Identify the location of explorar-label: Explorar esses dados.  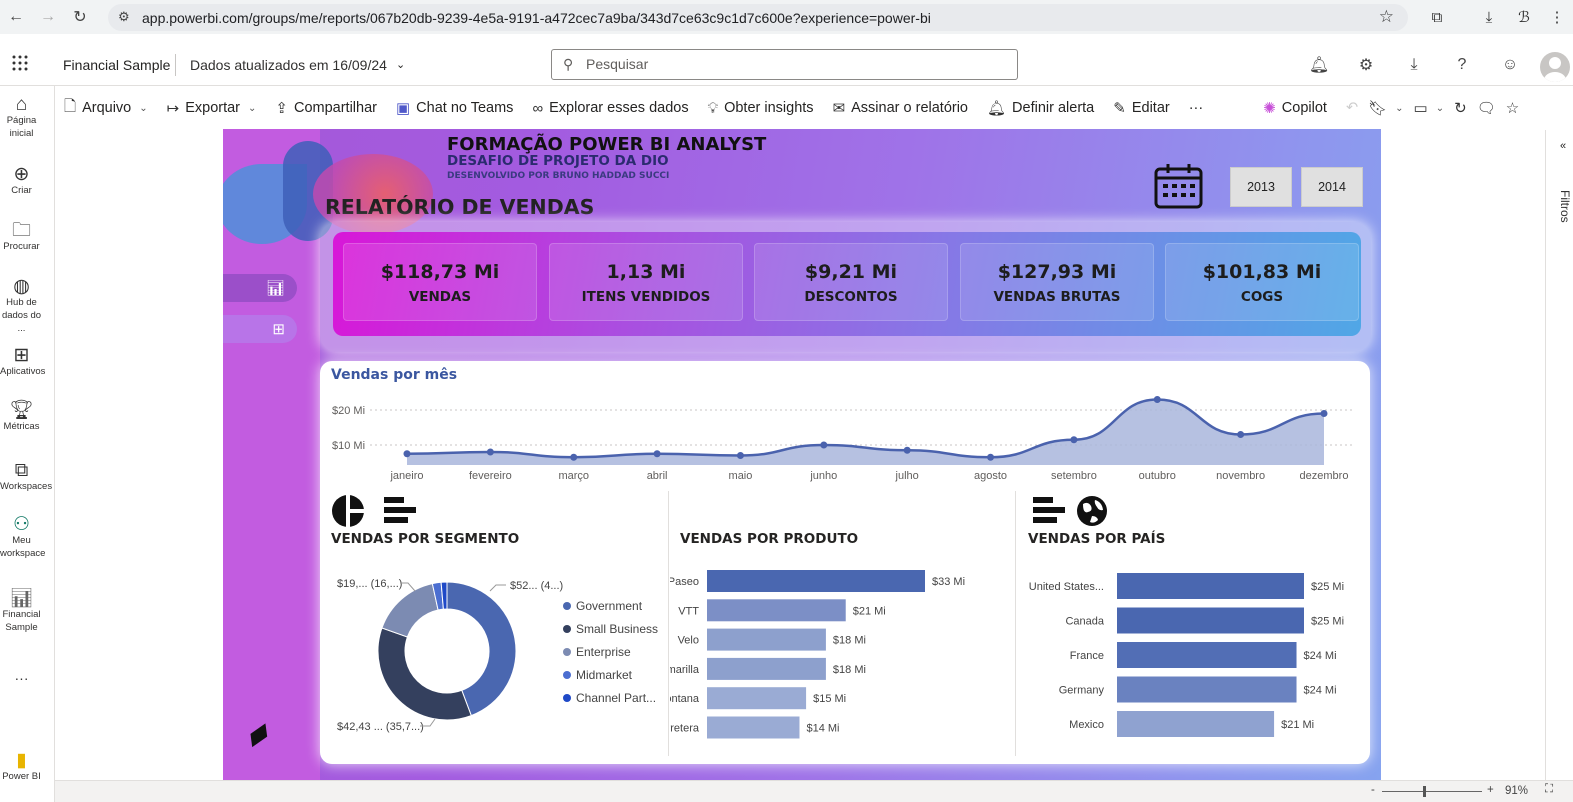
(619, 108).